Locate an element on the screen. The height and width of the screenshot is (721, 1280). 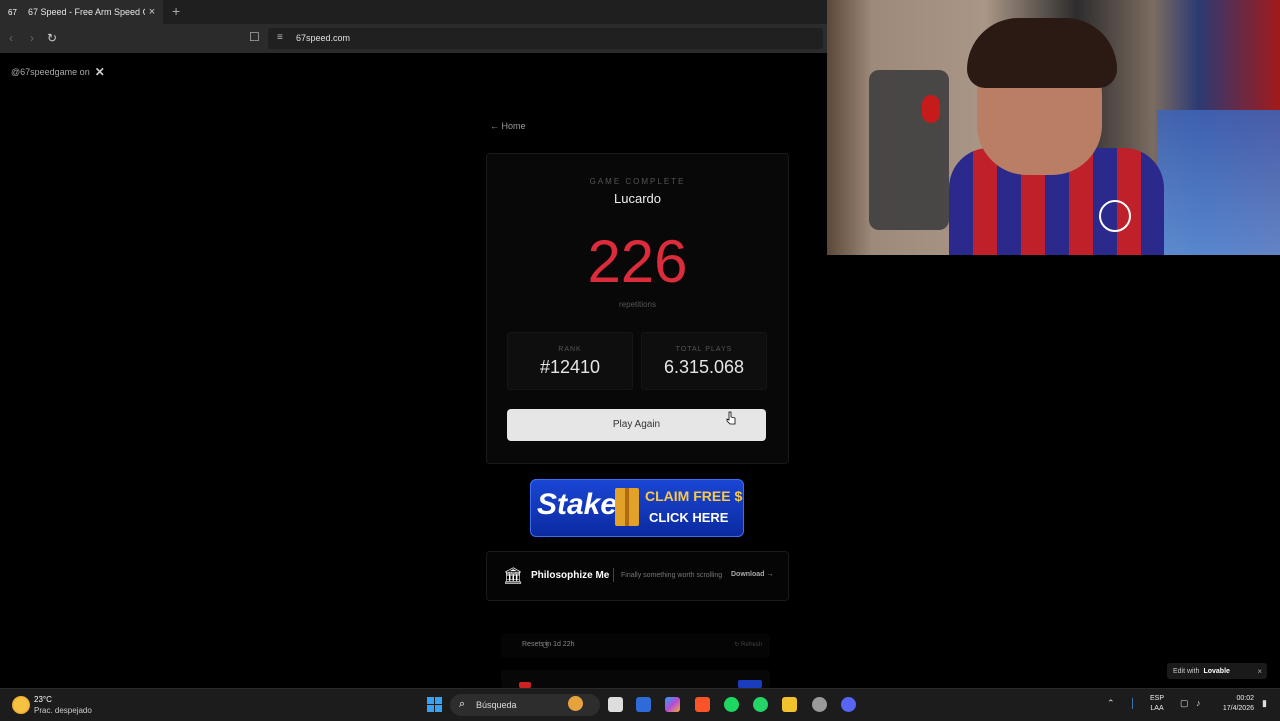
score-unit: repetitions is located at coordinates (637, 304).